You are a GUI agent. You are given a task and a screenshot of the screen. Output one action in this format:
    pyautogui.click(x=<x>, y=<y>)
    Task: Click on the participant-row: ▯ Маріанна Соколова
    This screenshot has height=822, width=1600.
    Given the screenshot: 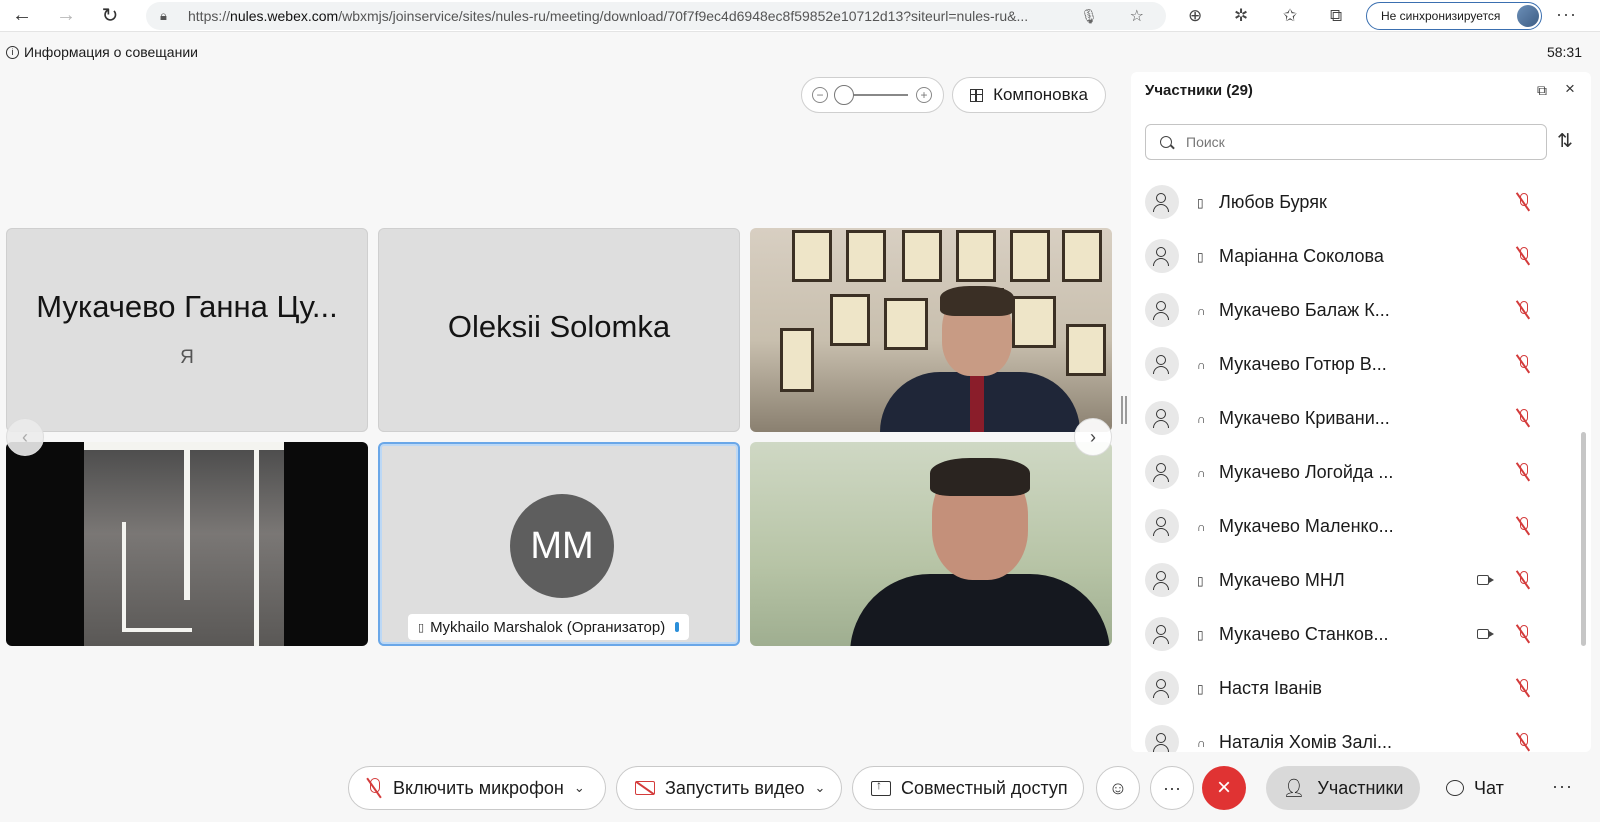 What is the action you would take?
    pyautogui.click(x=1351, y=257)
    